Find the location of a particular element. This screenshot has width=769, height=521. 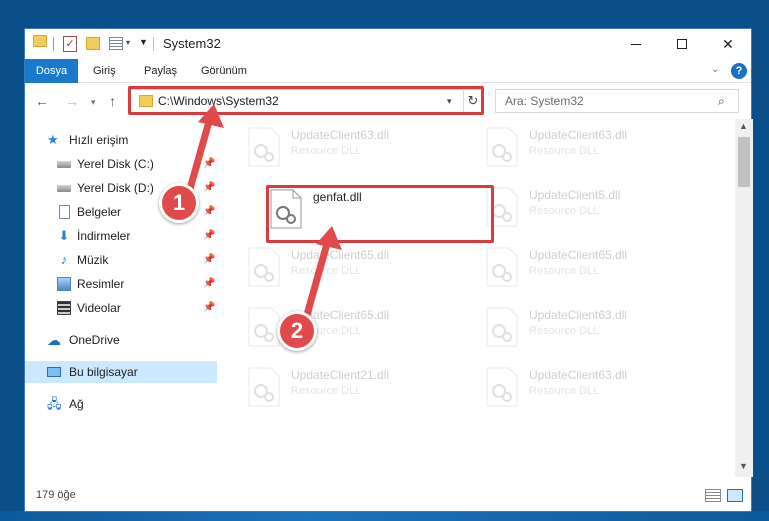

sidebar-item-label: Resimler is located at coordinates (101, 284).